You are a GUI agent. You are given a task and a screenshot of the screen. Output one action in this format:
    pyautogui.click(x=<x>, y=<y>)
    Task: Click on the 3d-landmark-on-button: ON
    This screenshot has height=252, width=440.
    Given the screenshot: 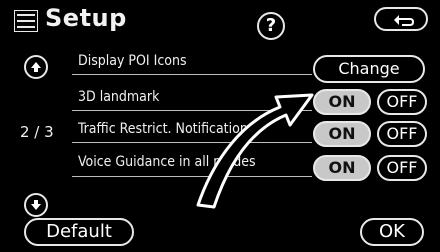 What is the action you would take?
    pyautogui.click(x=342, y=102)
    